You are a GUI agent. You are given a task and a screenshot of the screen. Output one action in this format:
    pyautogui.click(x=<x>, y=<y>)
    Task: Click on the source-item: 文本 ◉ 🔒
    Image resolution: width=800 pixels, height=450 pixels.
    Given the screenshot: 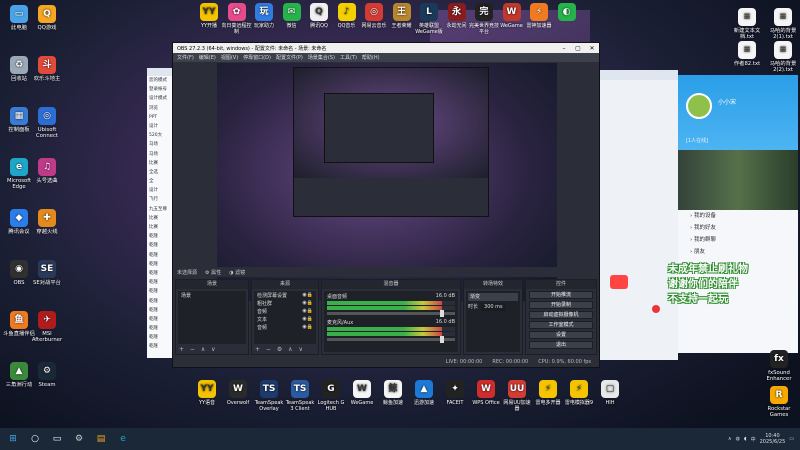 What is the action you would take?
    pyautogui.click(x=285, y=319)
    